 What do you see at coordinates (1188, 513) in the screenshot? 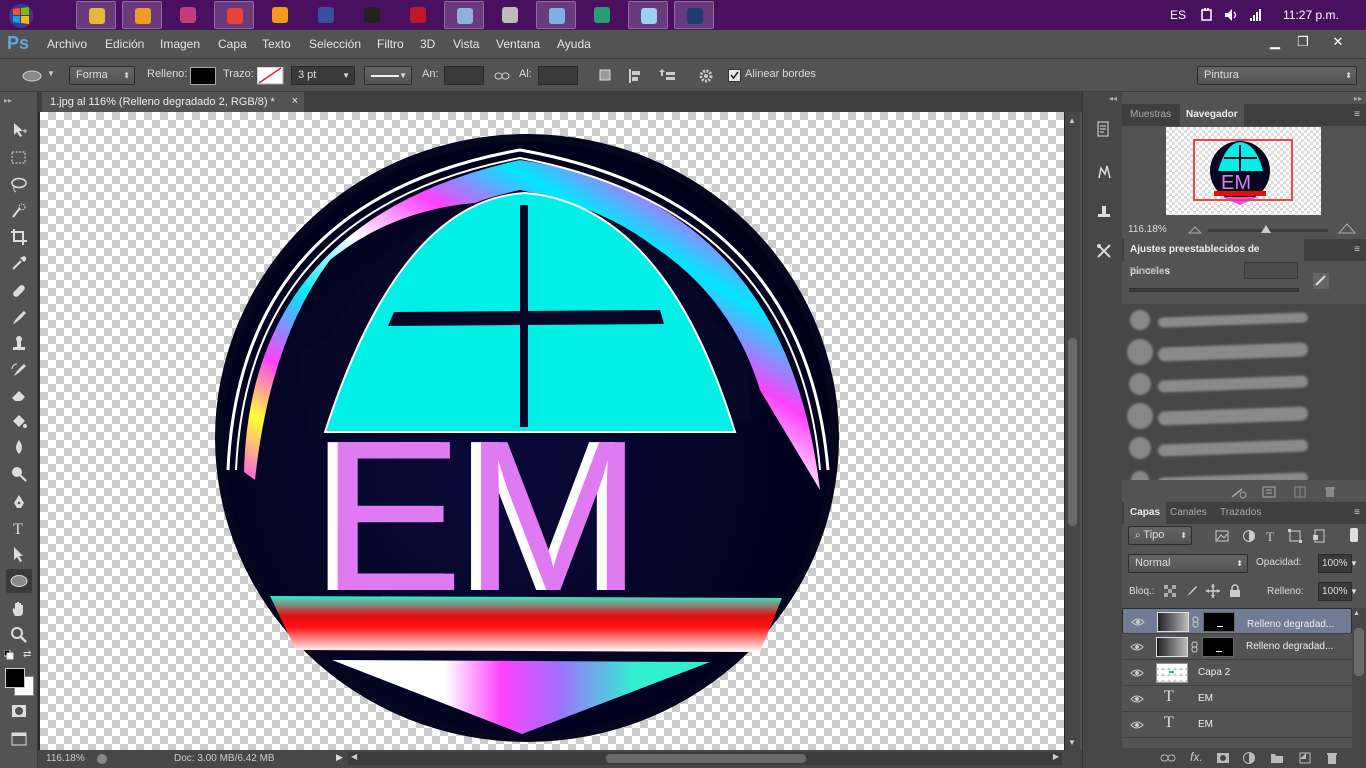
I see `tab-channels: Canales` at bounding box center [1188, 513].